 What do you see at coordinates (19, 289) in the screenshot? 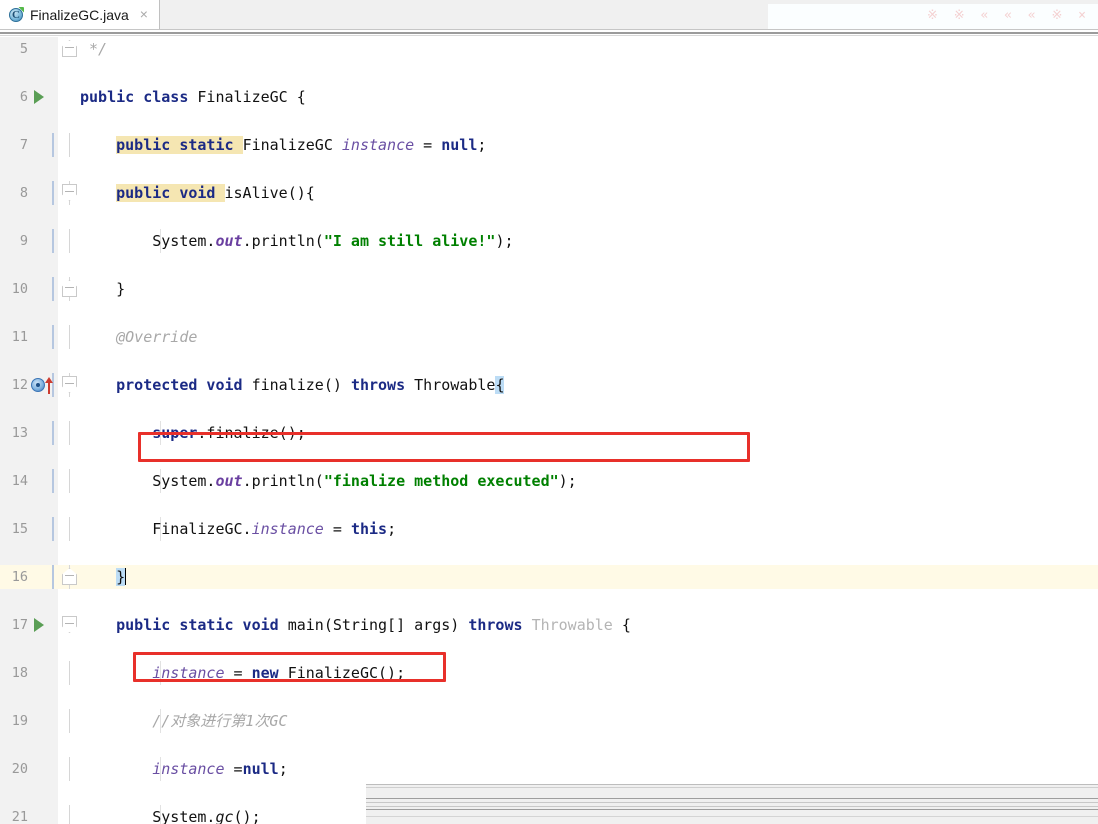
I see `line-number: 10` at bounding box center [19, 289].